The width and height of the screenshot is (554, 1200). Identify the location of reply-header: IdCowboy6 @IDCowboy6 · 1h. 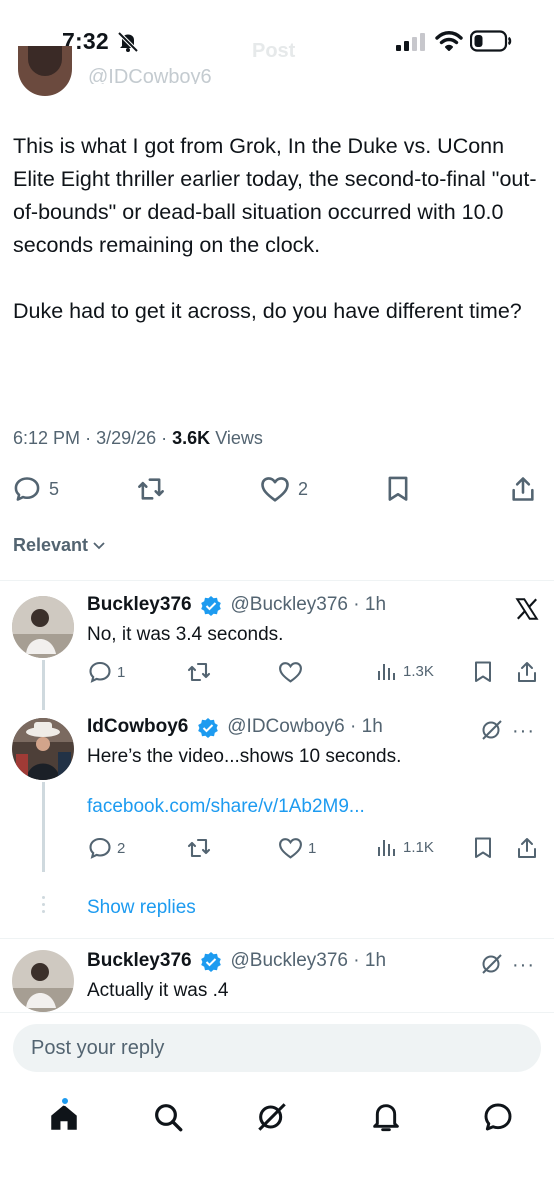
(235, 727).